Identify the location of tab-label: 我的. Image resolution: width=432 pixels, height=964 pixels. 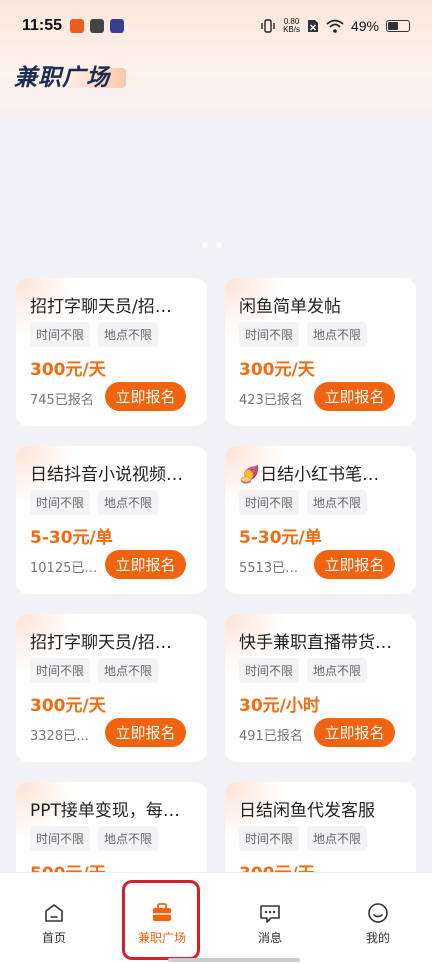
(377, 938).